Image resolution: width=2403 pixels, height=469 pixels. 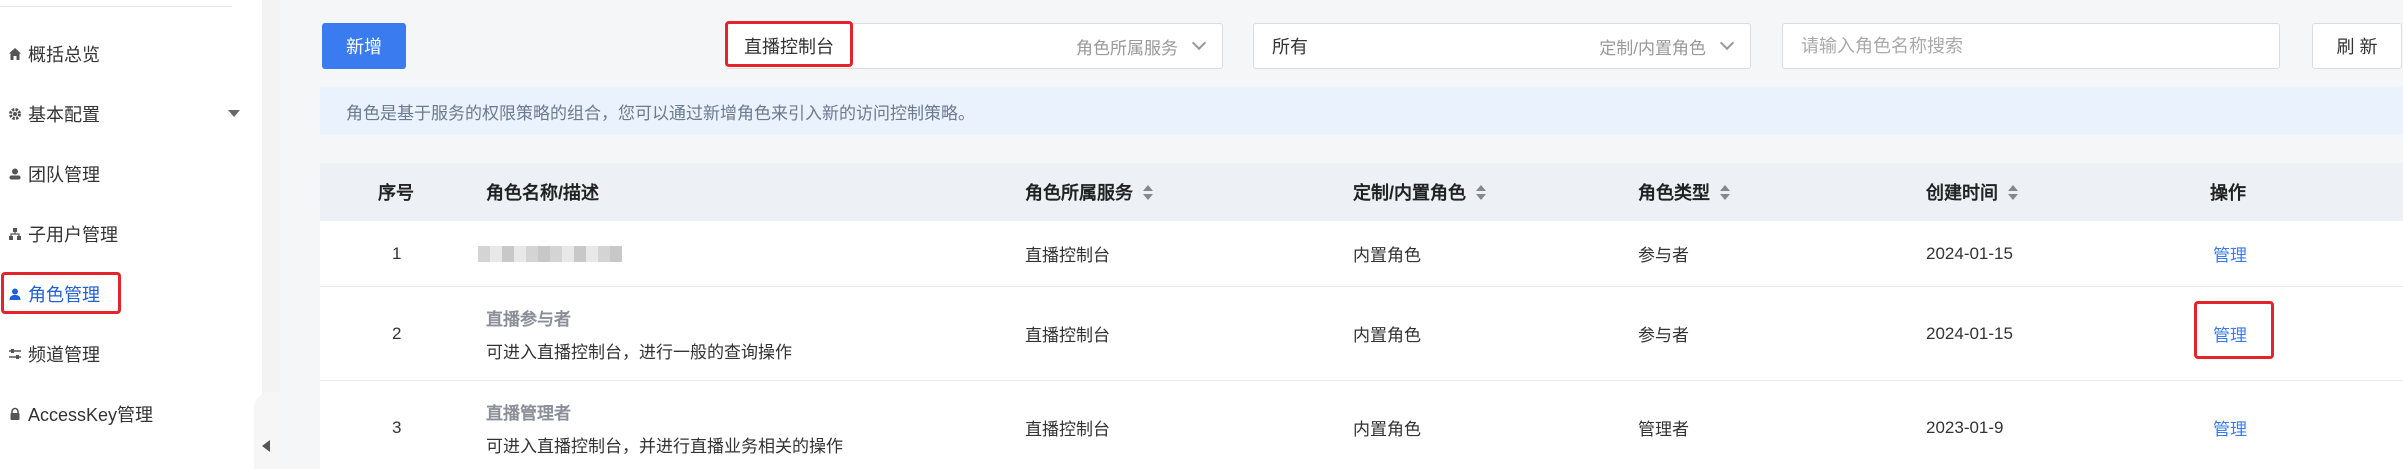 What do you see at coordinates (1127, 48) in the screenshot?
I see `service-select-label: 角色所属服务` at bounding box center [1127, 48].